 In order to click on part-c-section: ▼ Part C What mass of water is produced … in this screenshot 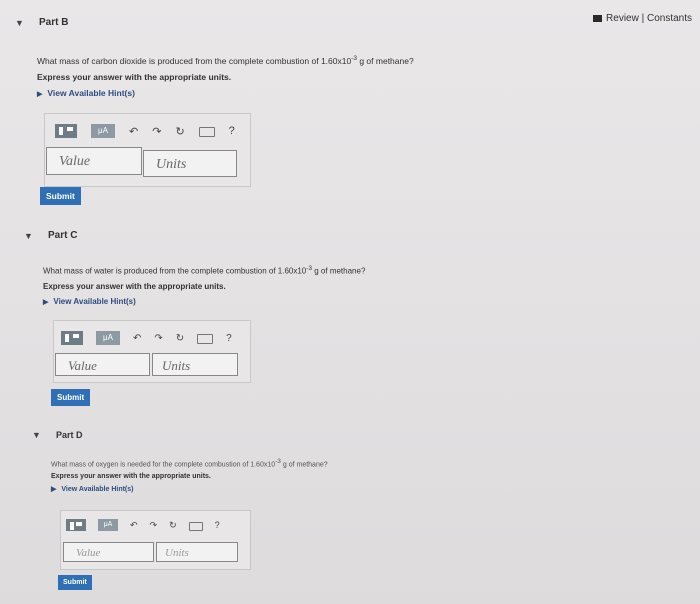, I will do `click(194, 268)`.